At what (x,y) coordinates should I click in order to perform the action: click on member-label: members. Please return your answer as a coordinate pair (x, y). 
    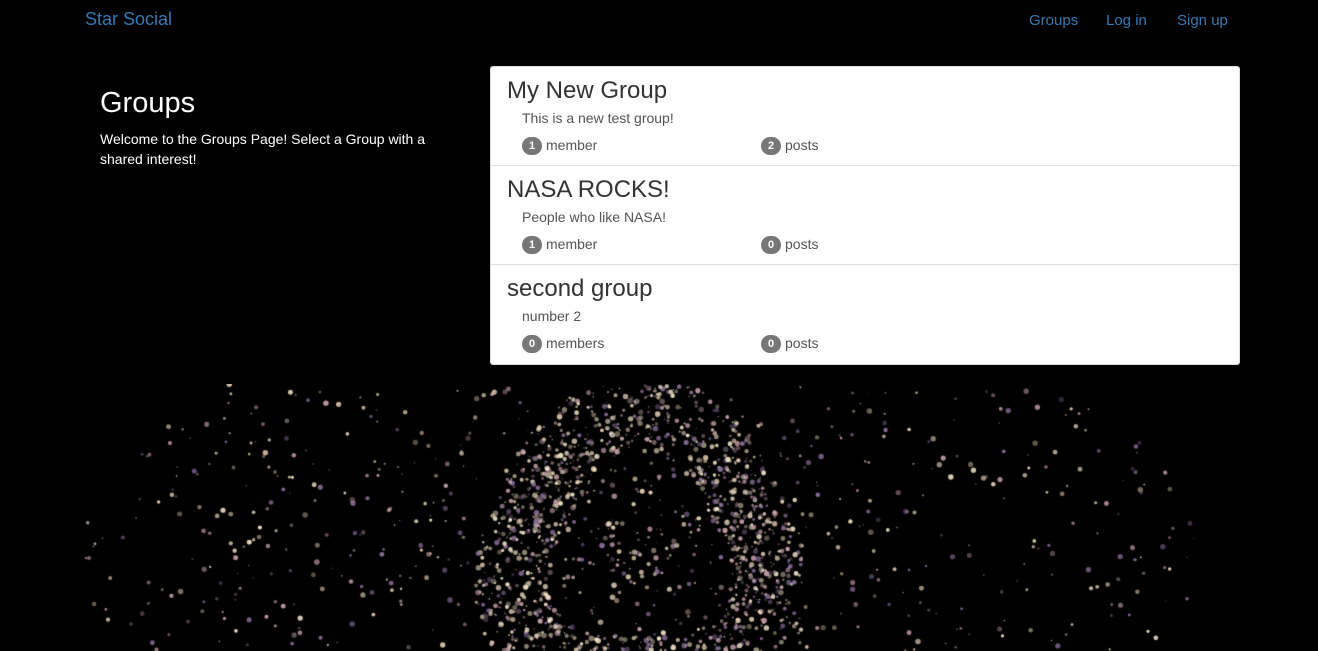
    Looking at the image, I should click on (575, 343).